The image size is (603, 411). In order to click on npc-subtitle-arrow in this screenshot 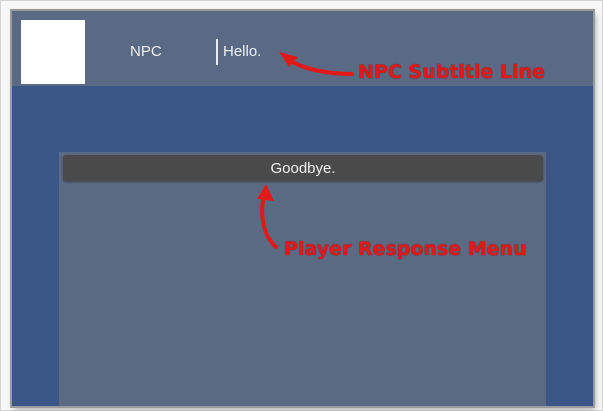, I will do `click(316, 64)`.